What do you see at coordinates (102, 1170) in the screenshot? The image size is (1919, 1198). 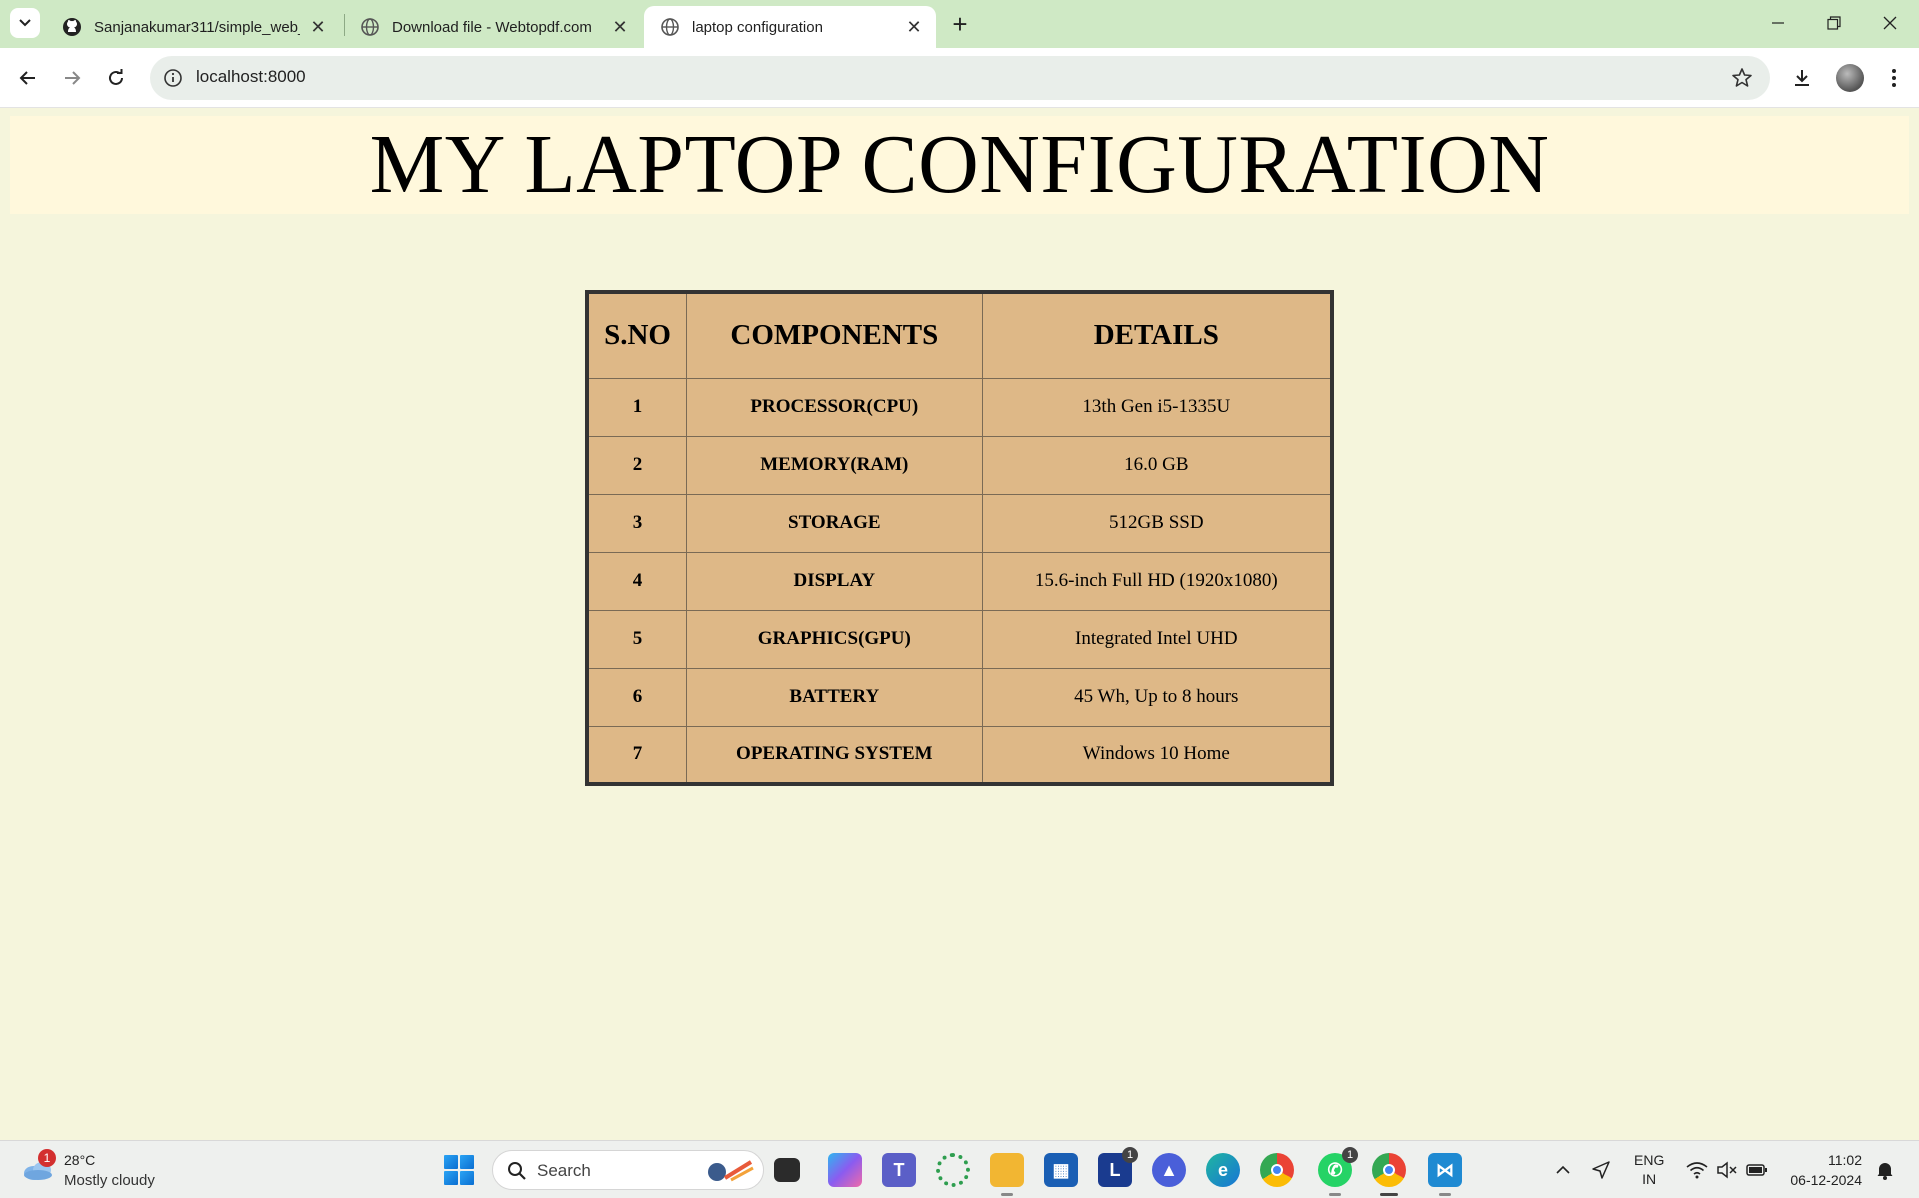 I see `weather-widget: 1 28°C Mostly cloudy` at bounding box center [102, 1170].